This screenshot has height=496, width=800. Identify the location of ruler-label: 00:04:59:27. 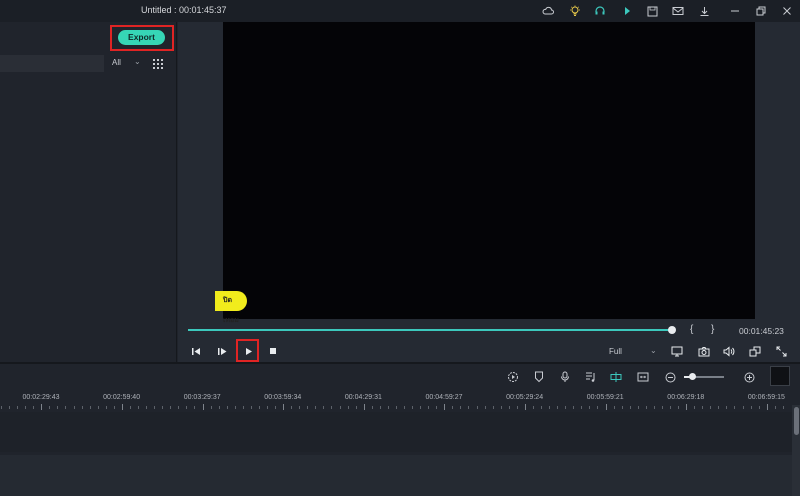
(444, 397).